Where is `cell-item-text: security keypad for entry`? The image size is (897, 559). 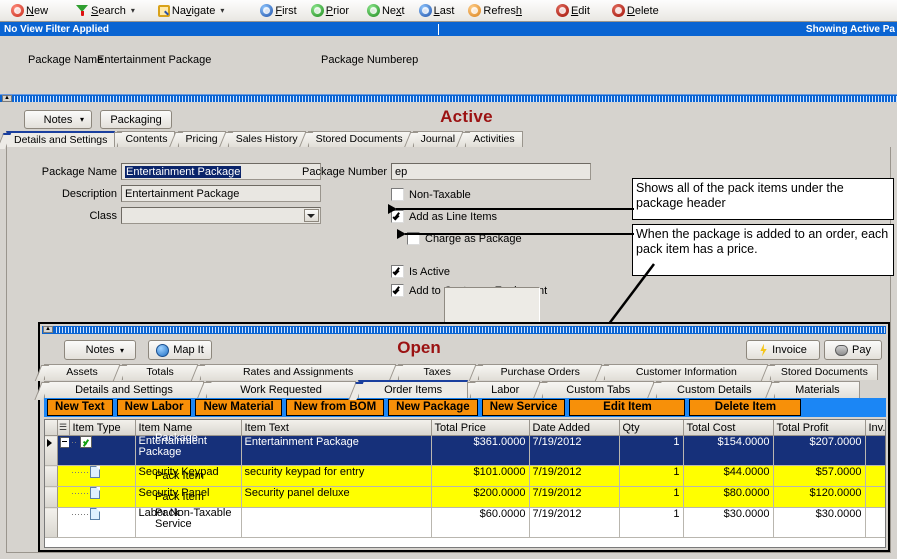
cell-item-text: security keypad for entry is located at coordinates (336, 476).